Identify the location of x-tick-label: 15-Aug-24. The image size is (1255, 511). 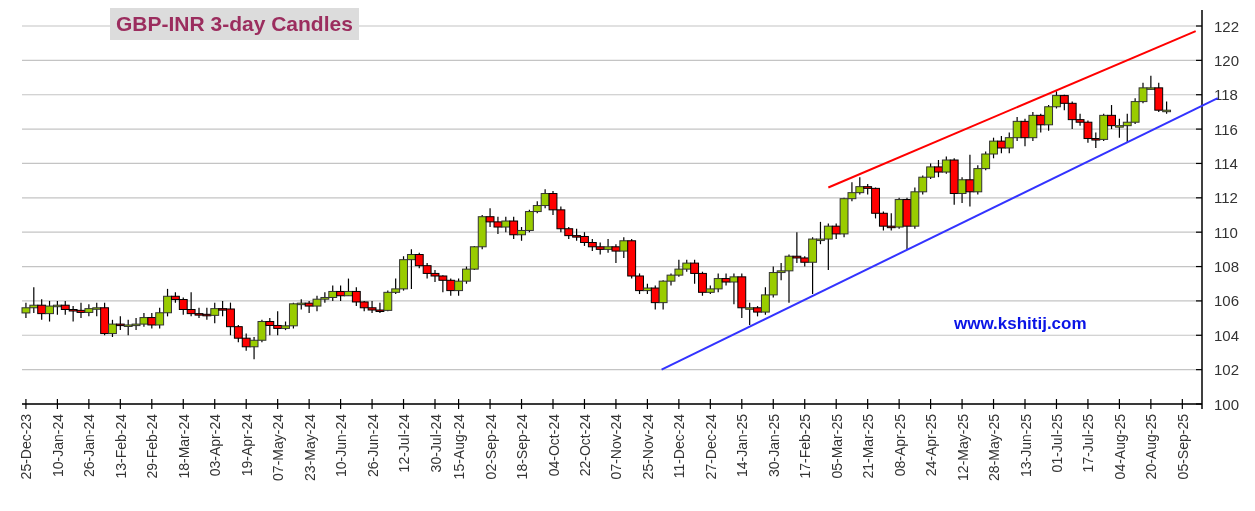
(459, 447).